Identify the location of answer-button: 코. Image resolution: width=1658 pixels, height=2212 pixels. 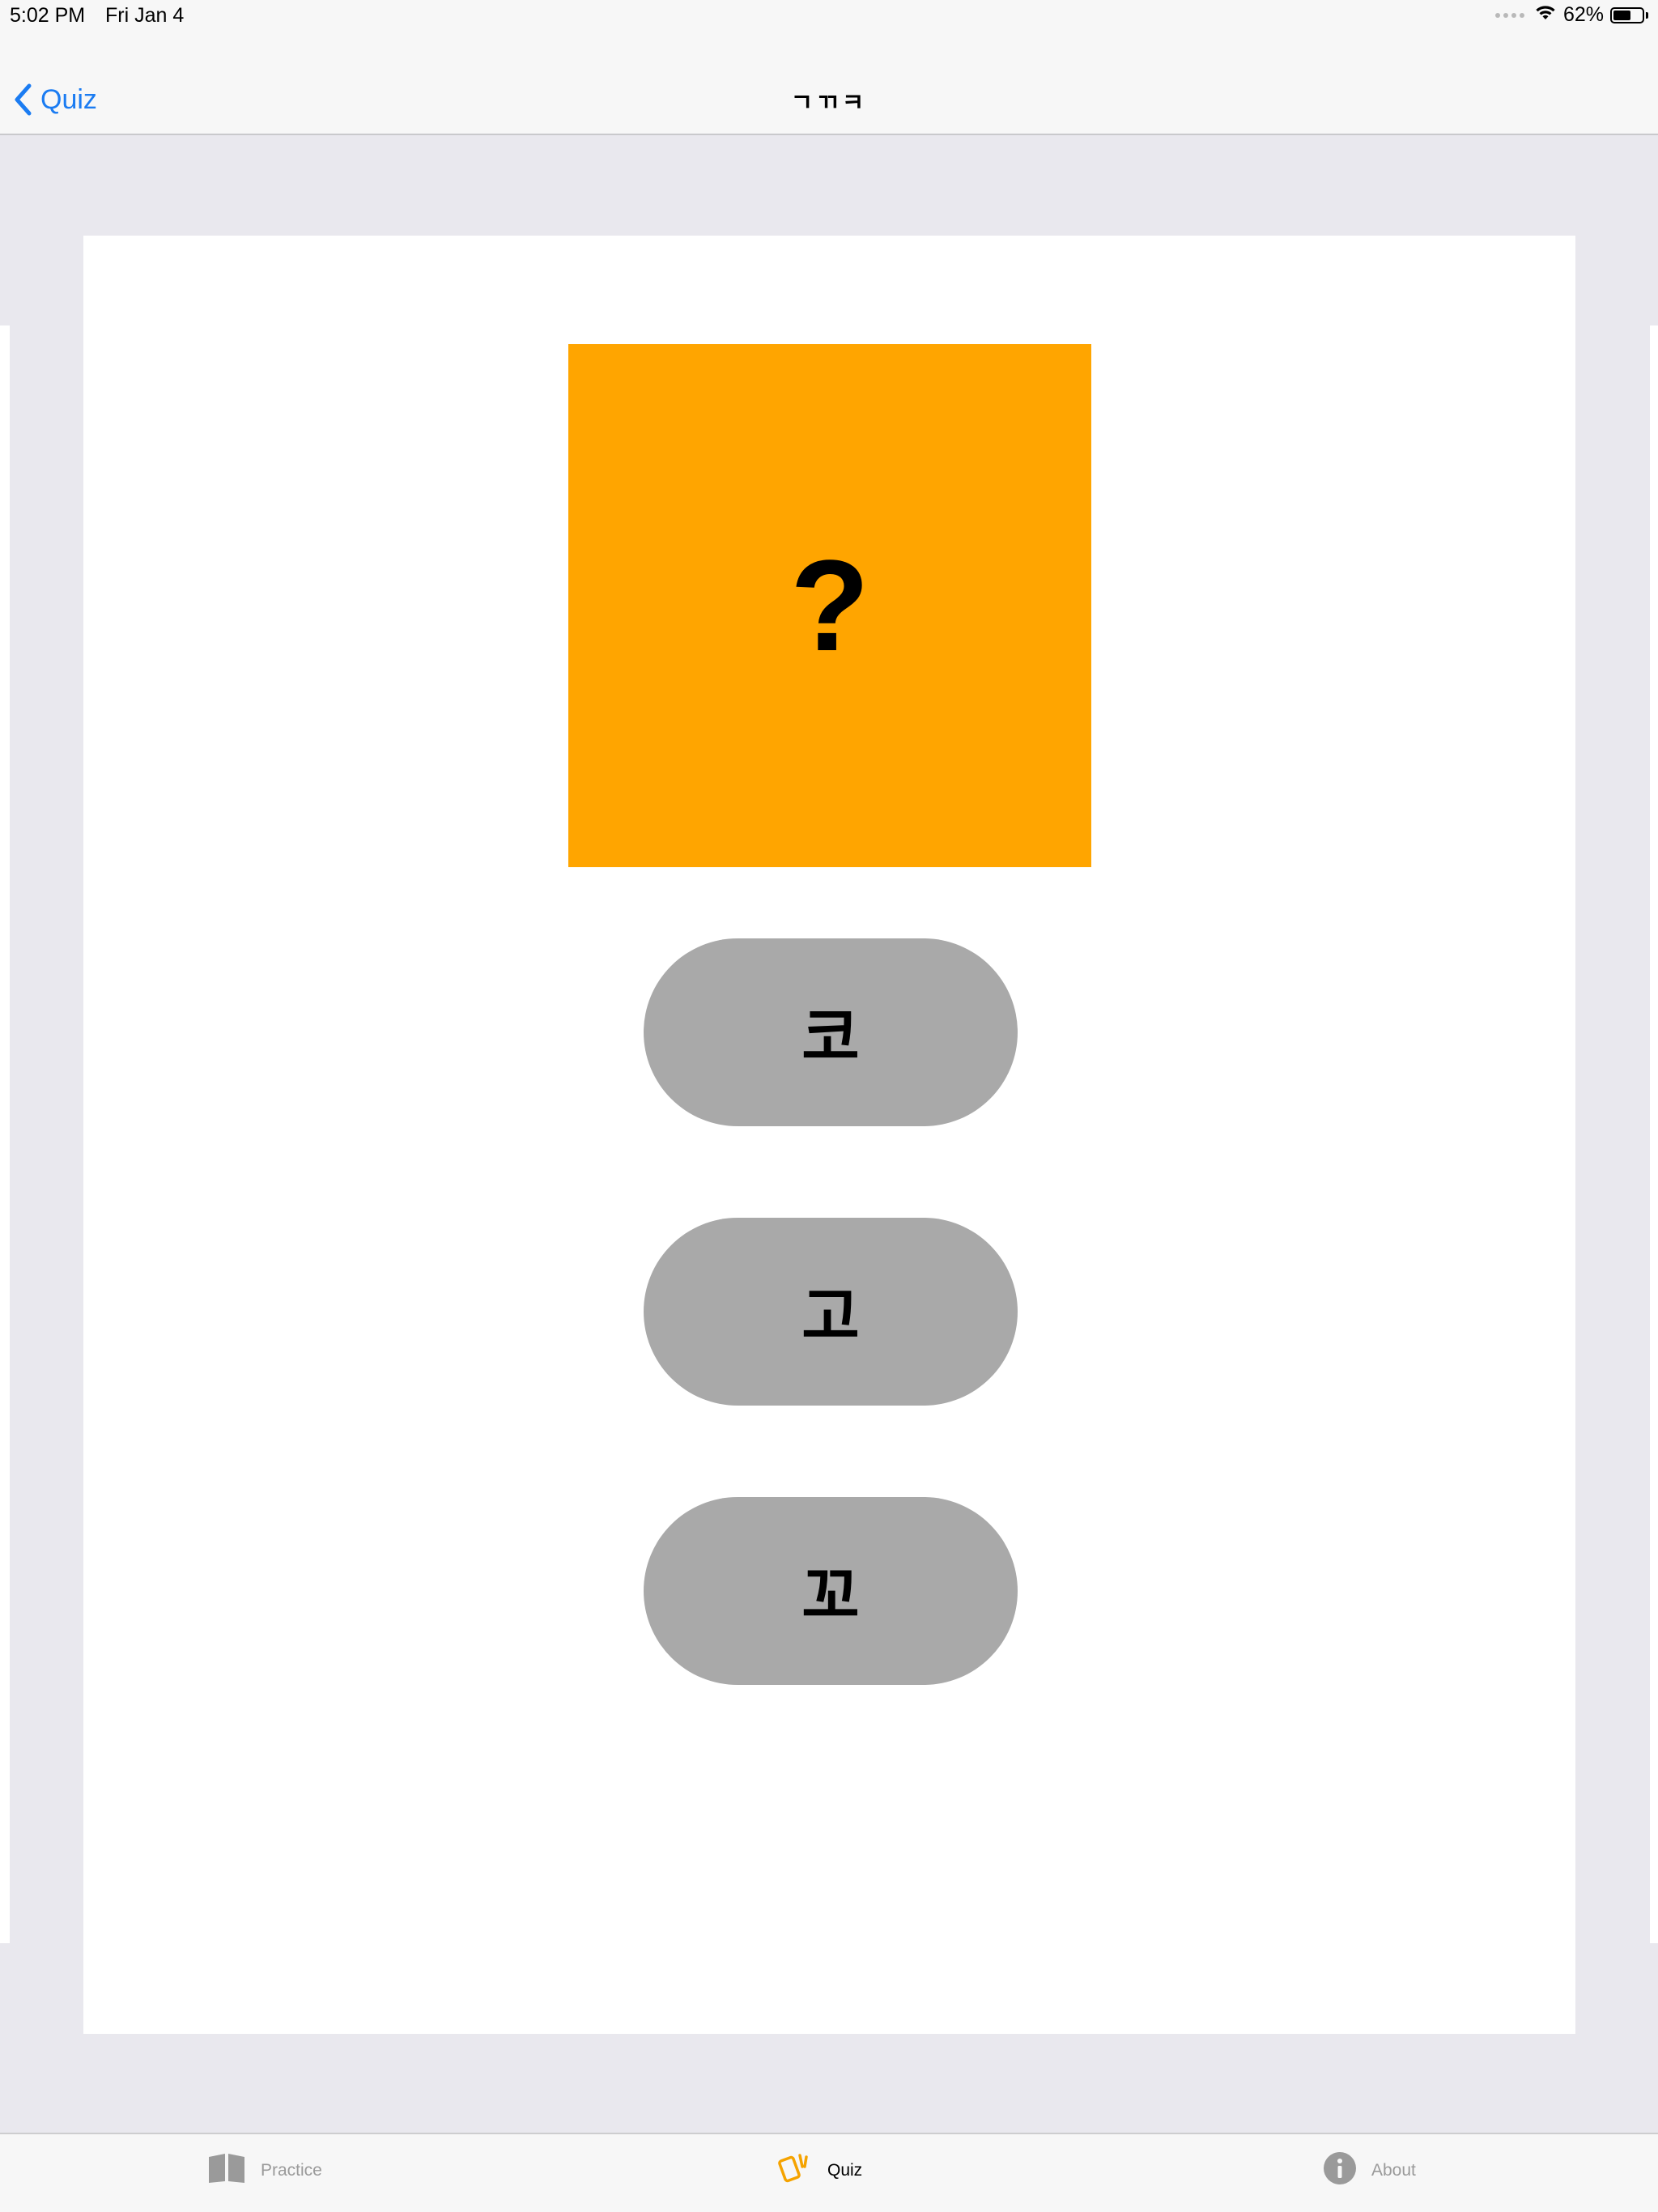
(831, 1032).